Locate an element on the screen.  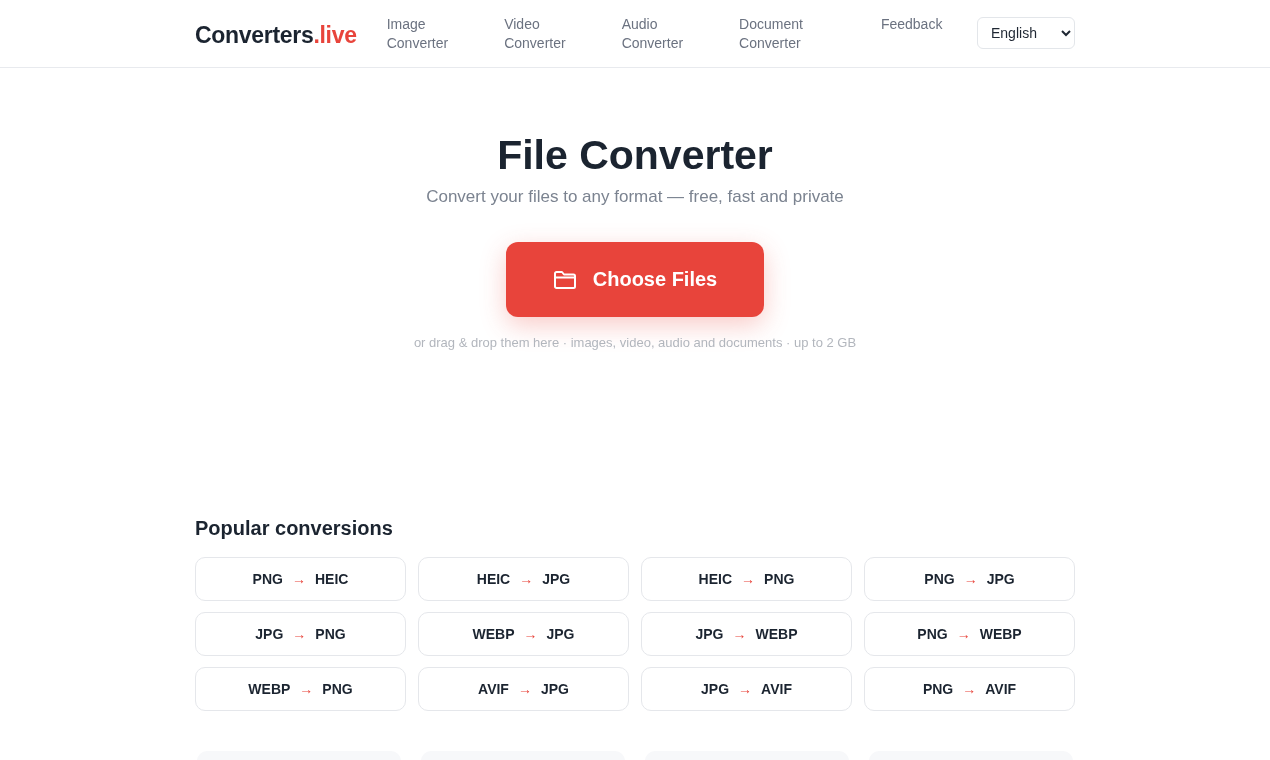
nav-link: Document Converter is located at coordinates (771, 34).